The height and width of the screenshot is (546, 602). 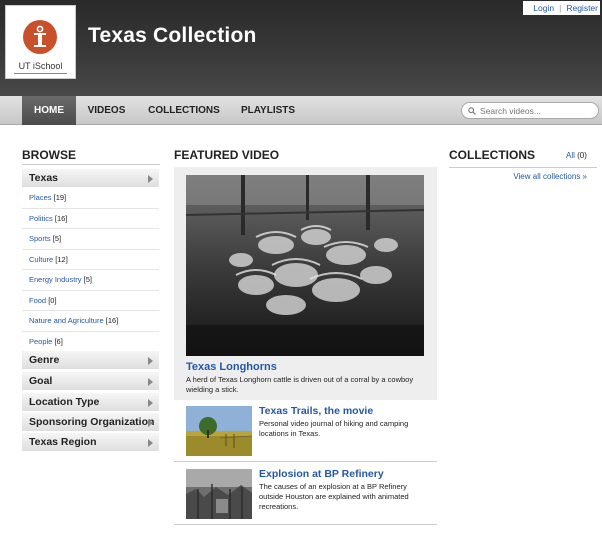 What do you see at coordinates (90, 301) in the screenshot?
I see `subcategory-item: Food [0]` at bounding box center [90, 301].